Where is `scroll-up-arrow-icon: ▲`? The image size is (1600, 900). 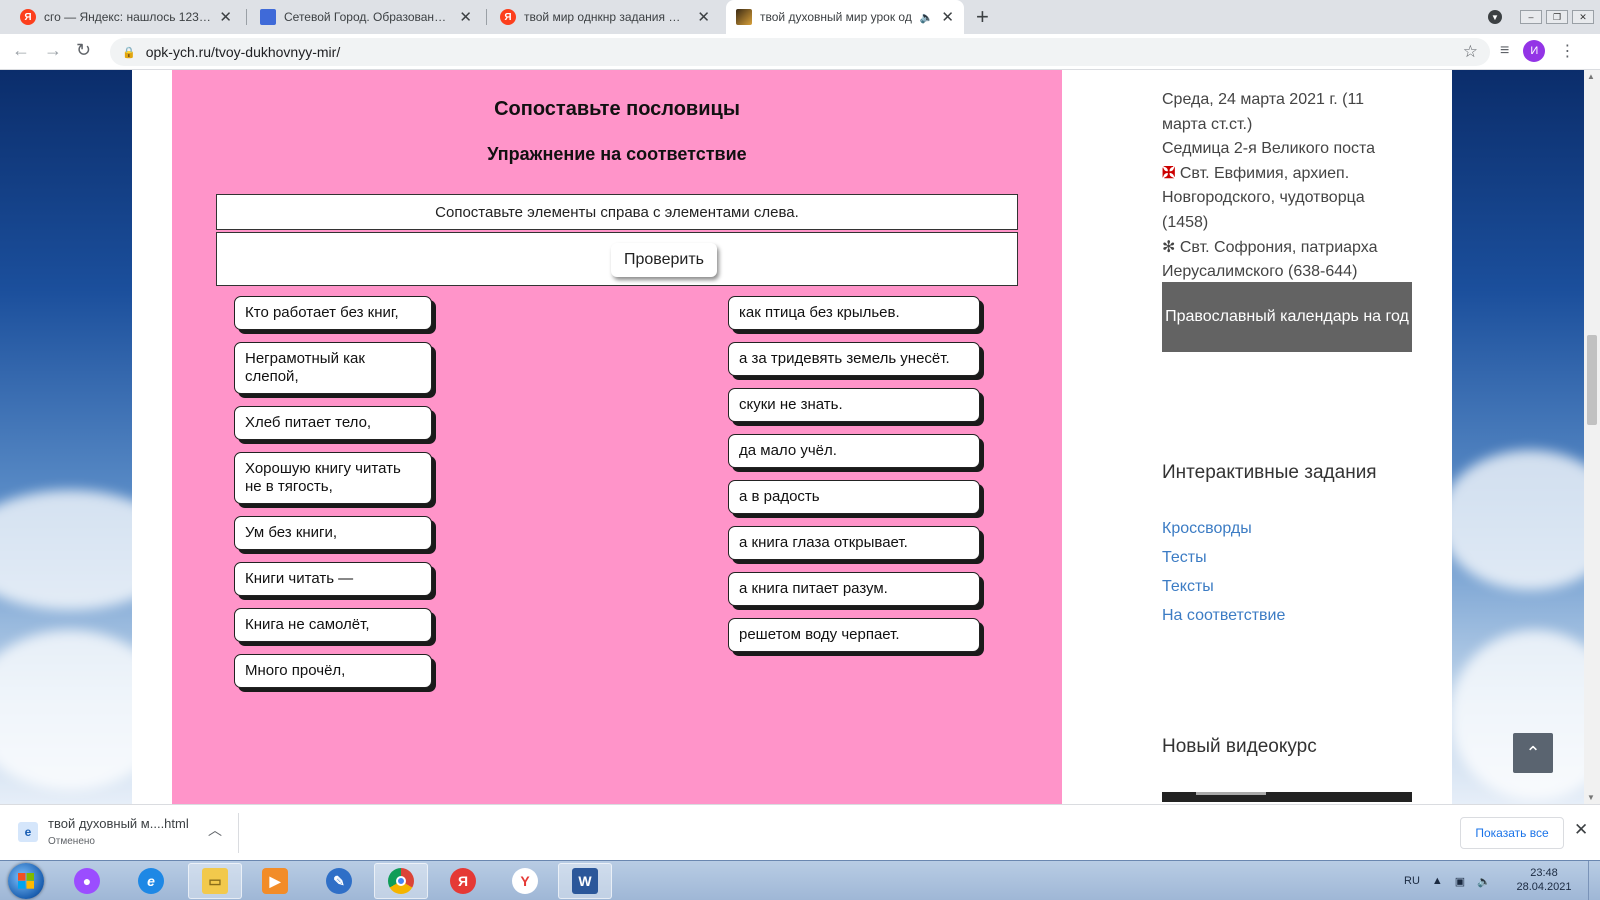
scroll-up-arrow-icon: ▲ is located at coordinates (1591, 76).